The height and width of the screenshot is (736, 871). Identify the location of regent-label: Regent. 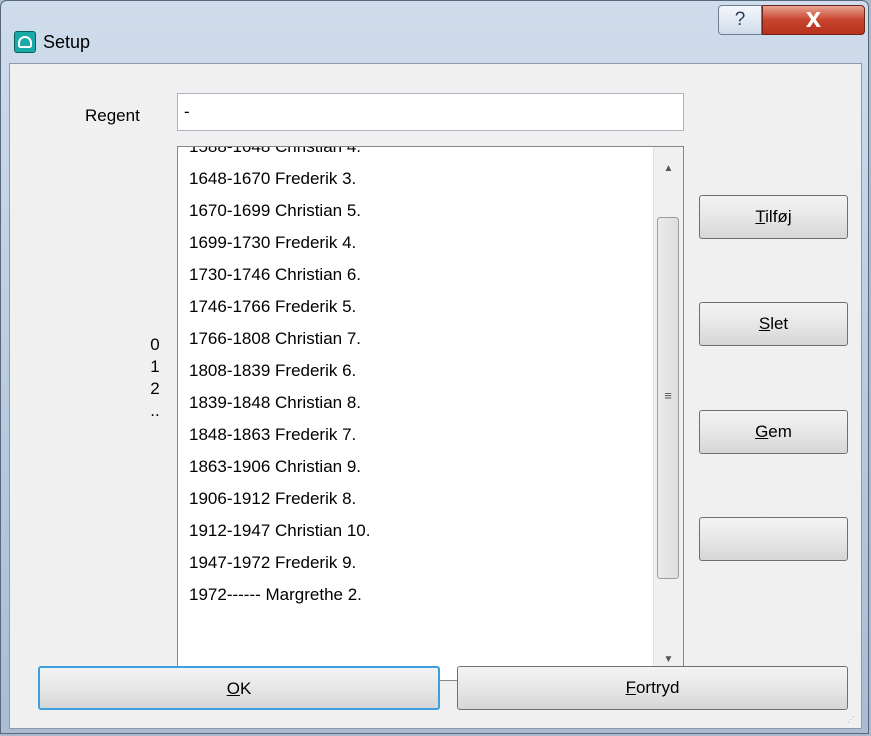
(112, 115).